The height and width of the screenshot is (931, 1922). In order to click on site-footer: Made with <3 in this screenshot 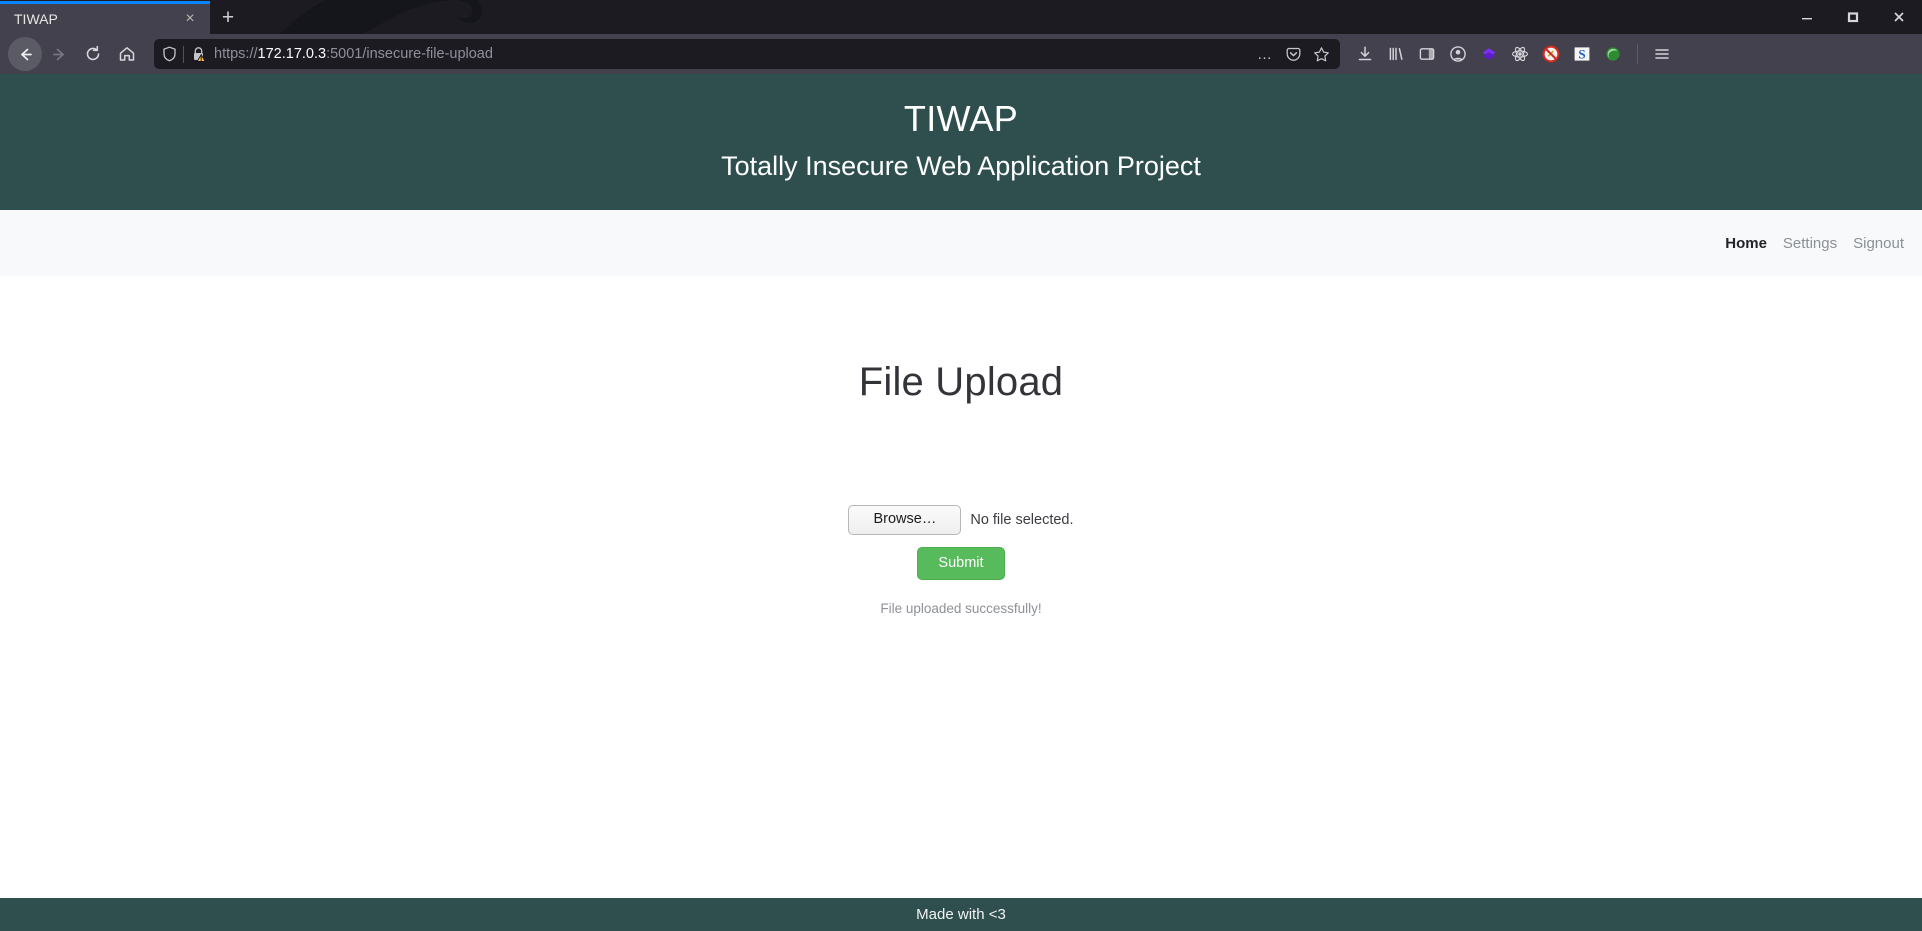, I will do `click(961, 914)`.